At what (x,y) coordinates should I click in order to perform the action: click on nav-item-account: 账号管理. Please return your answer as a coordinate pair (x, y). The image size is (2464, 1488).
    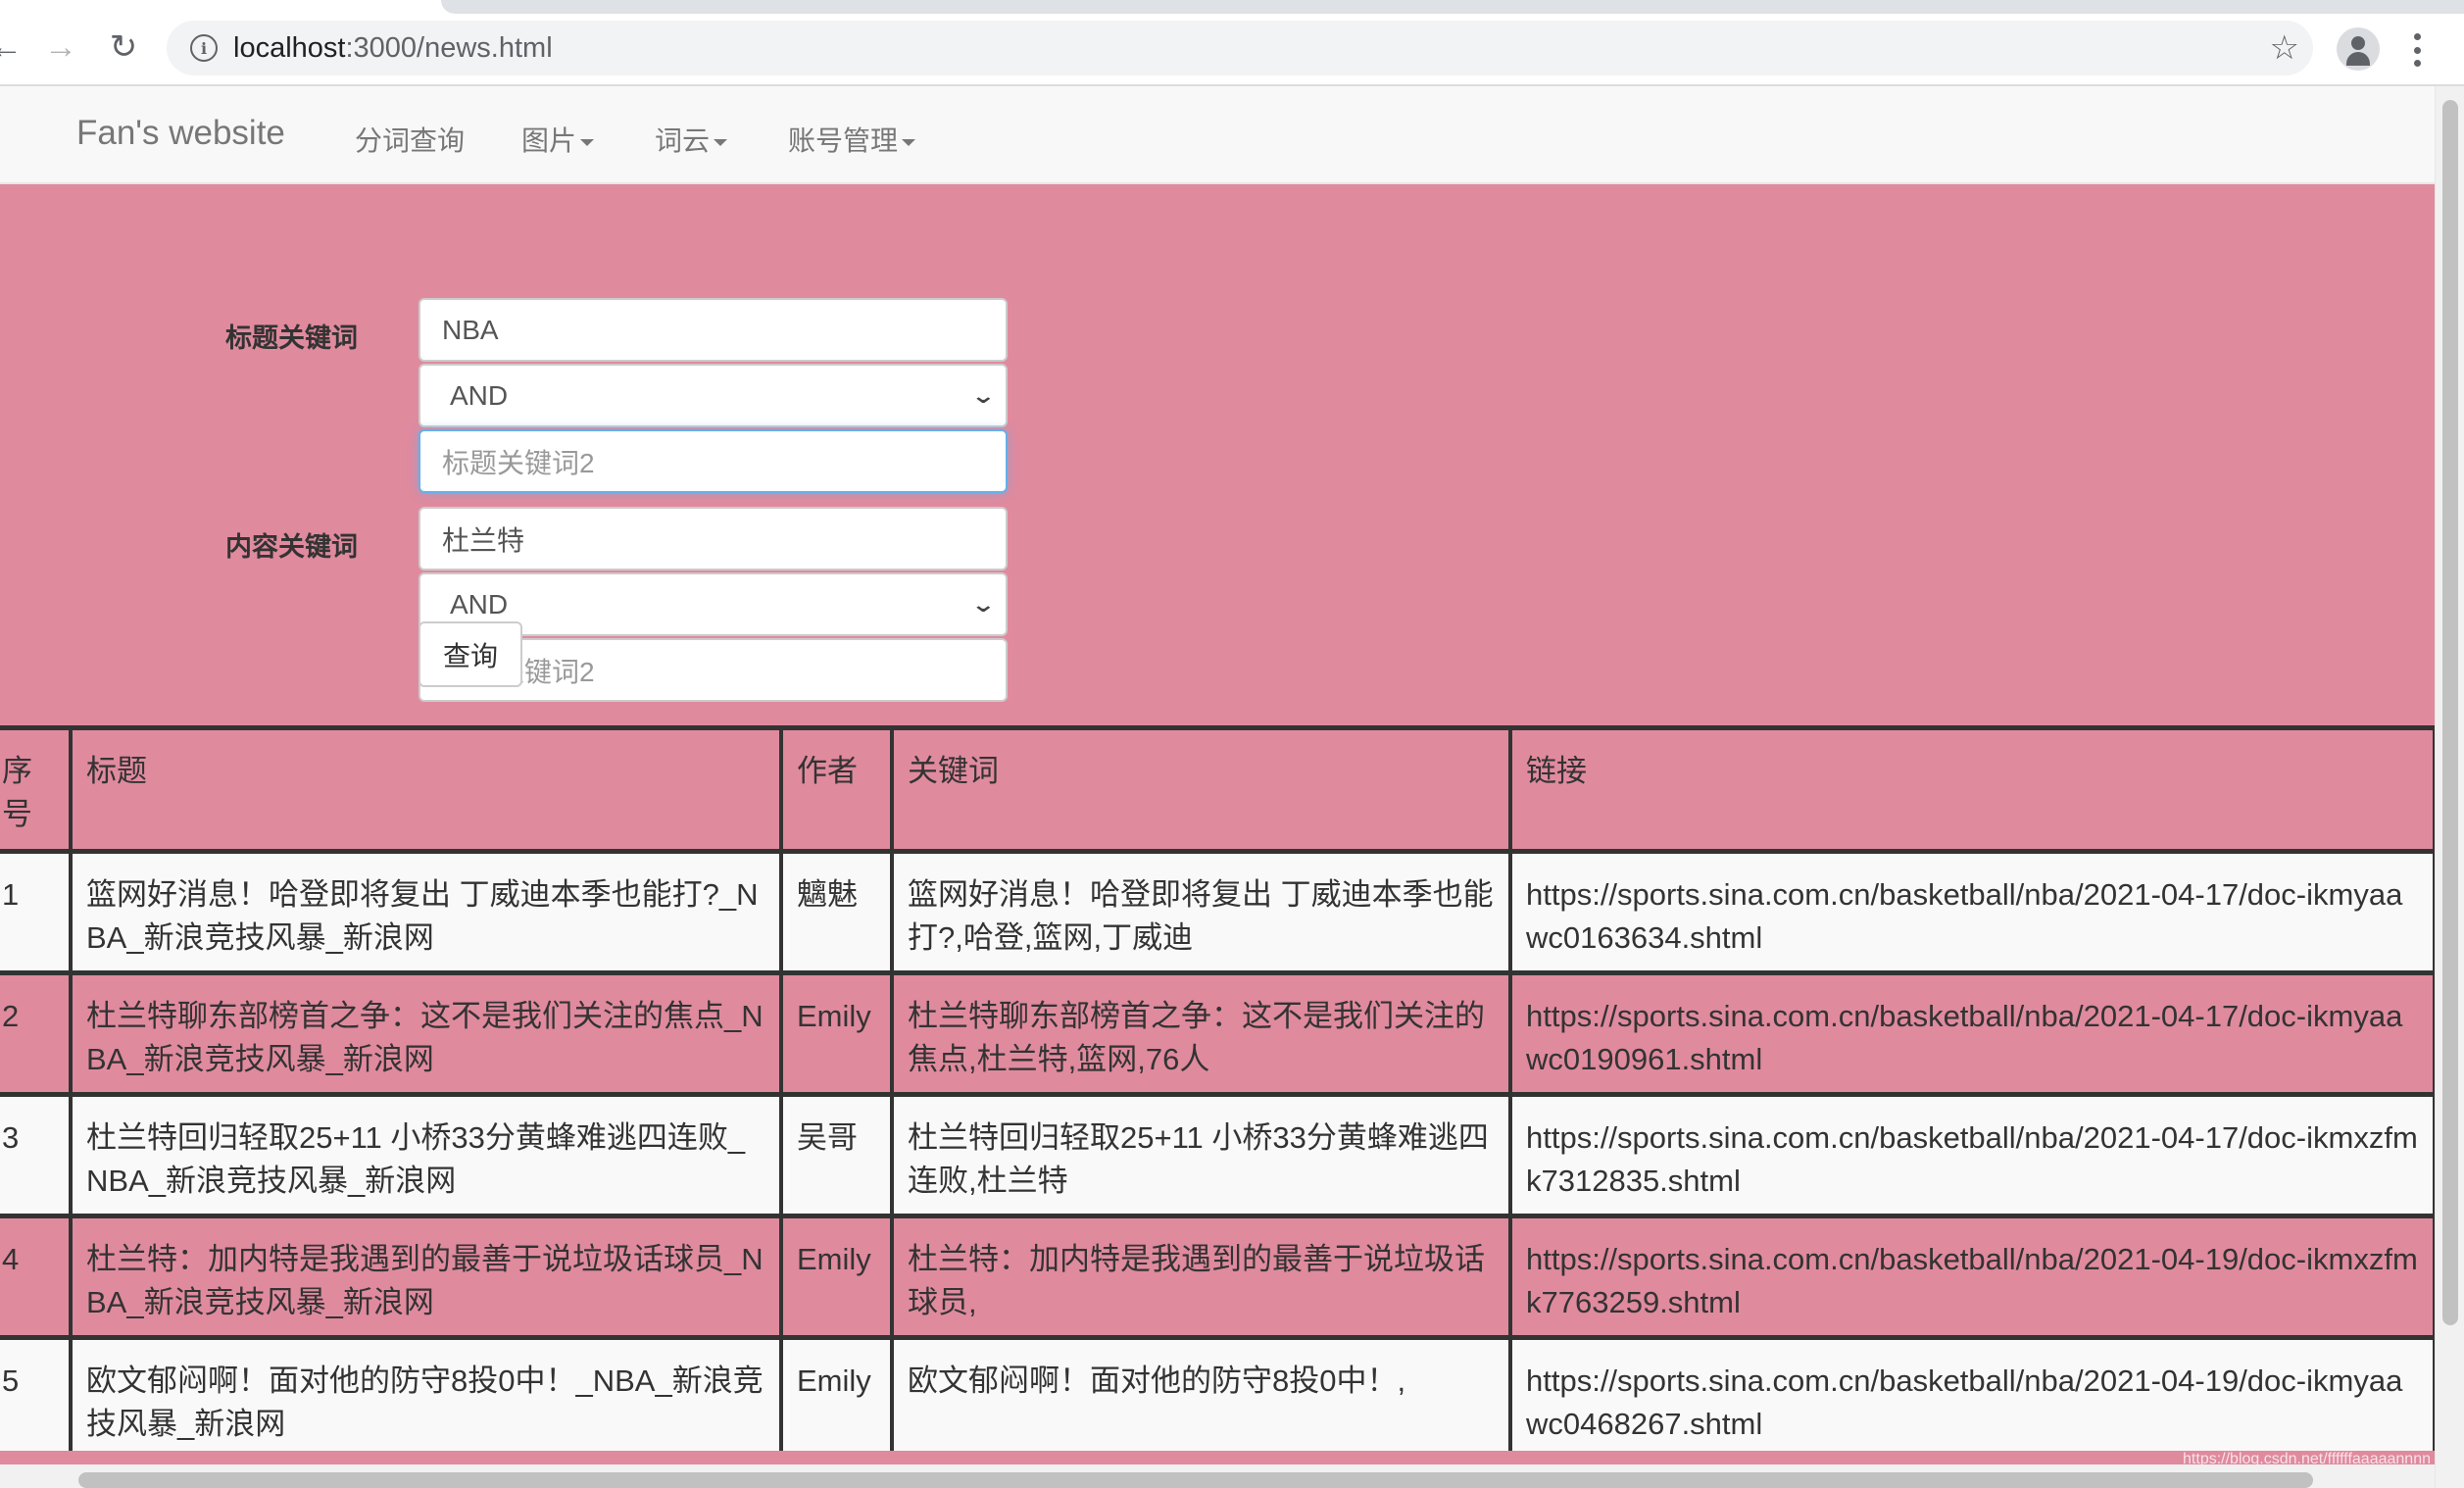
    Looking at the image, I should click on (852, 139).